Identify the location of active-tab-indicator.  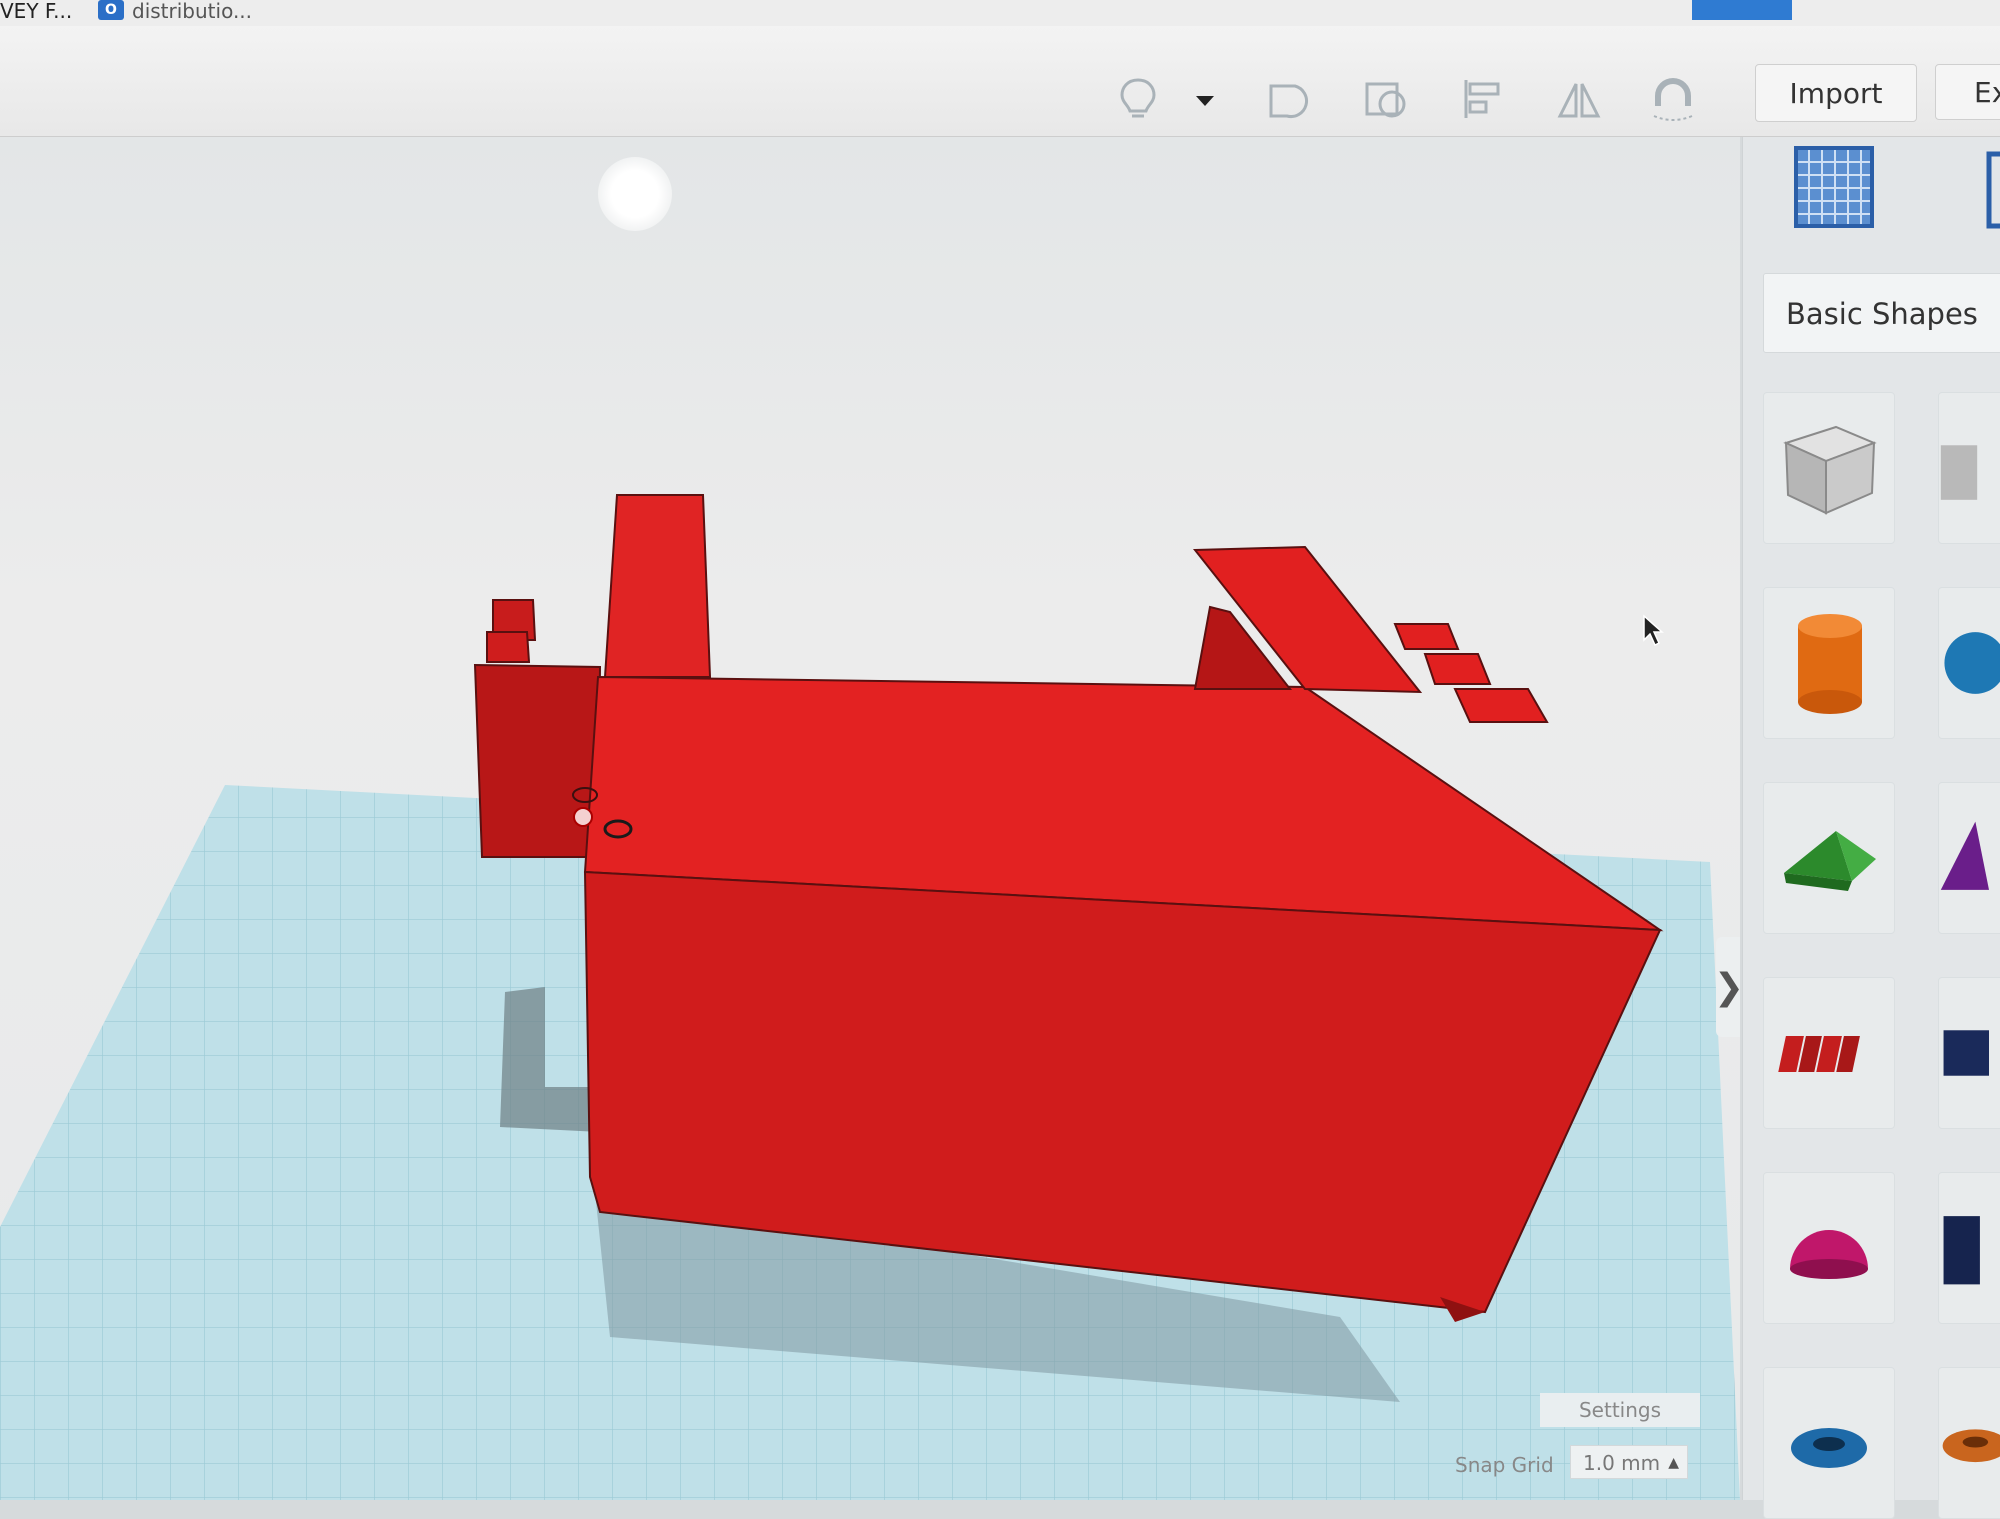
(1742, 10).